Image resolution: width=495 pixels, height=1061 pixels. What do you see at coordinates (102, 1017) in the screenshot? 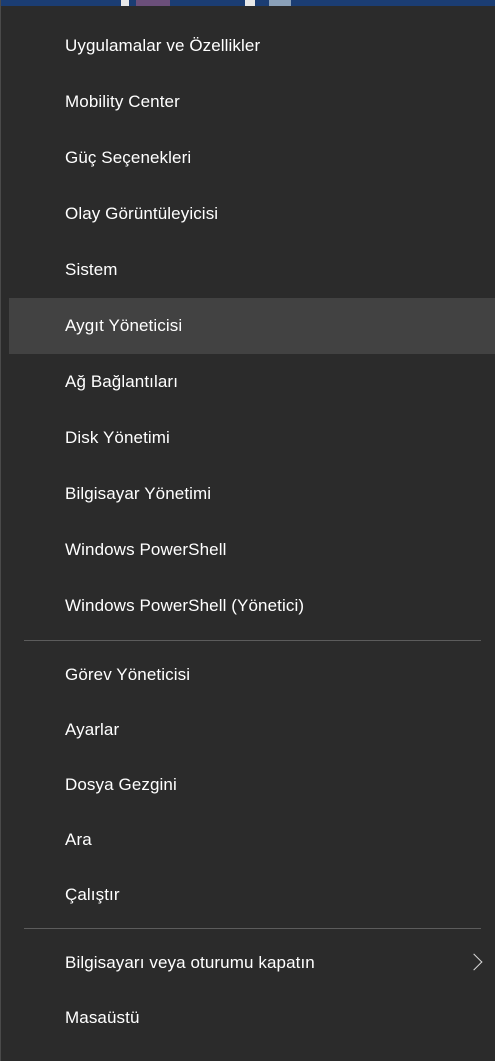
I see `menu-item-label: Masaüstü` at bounding box center [102, 1017].